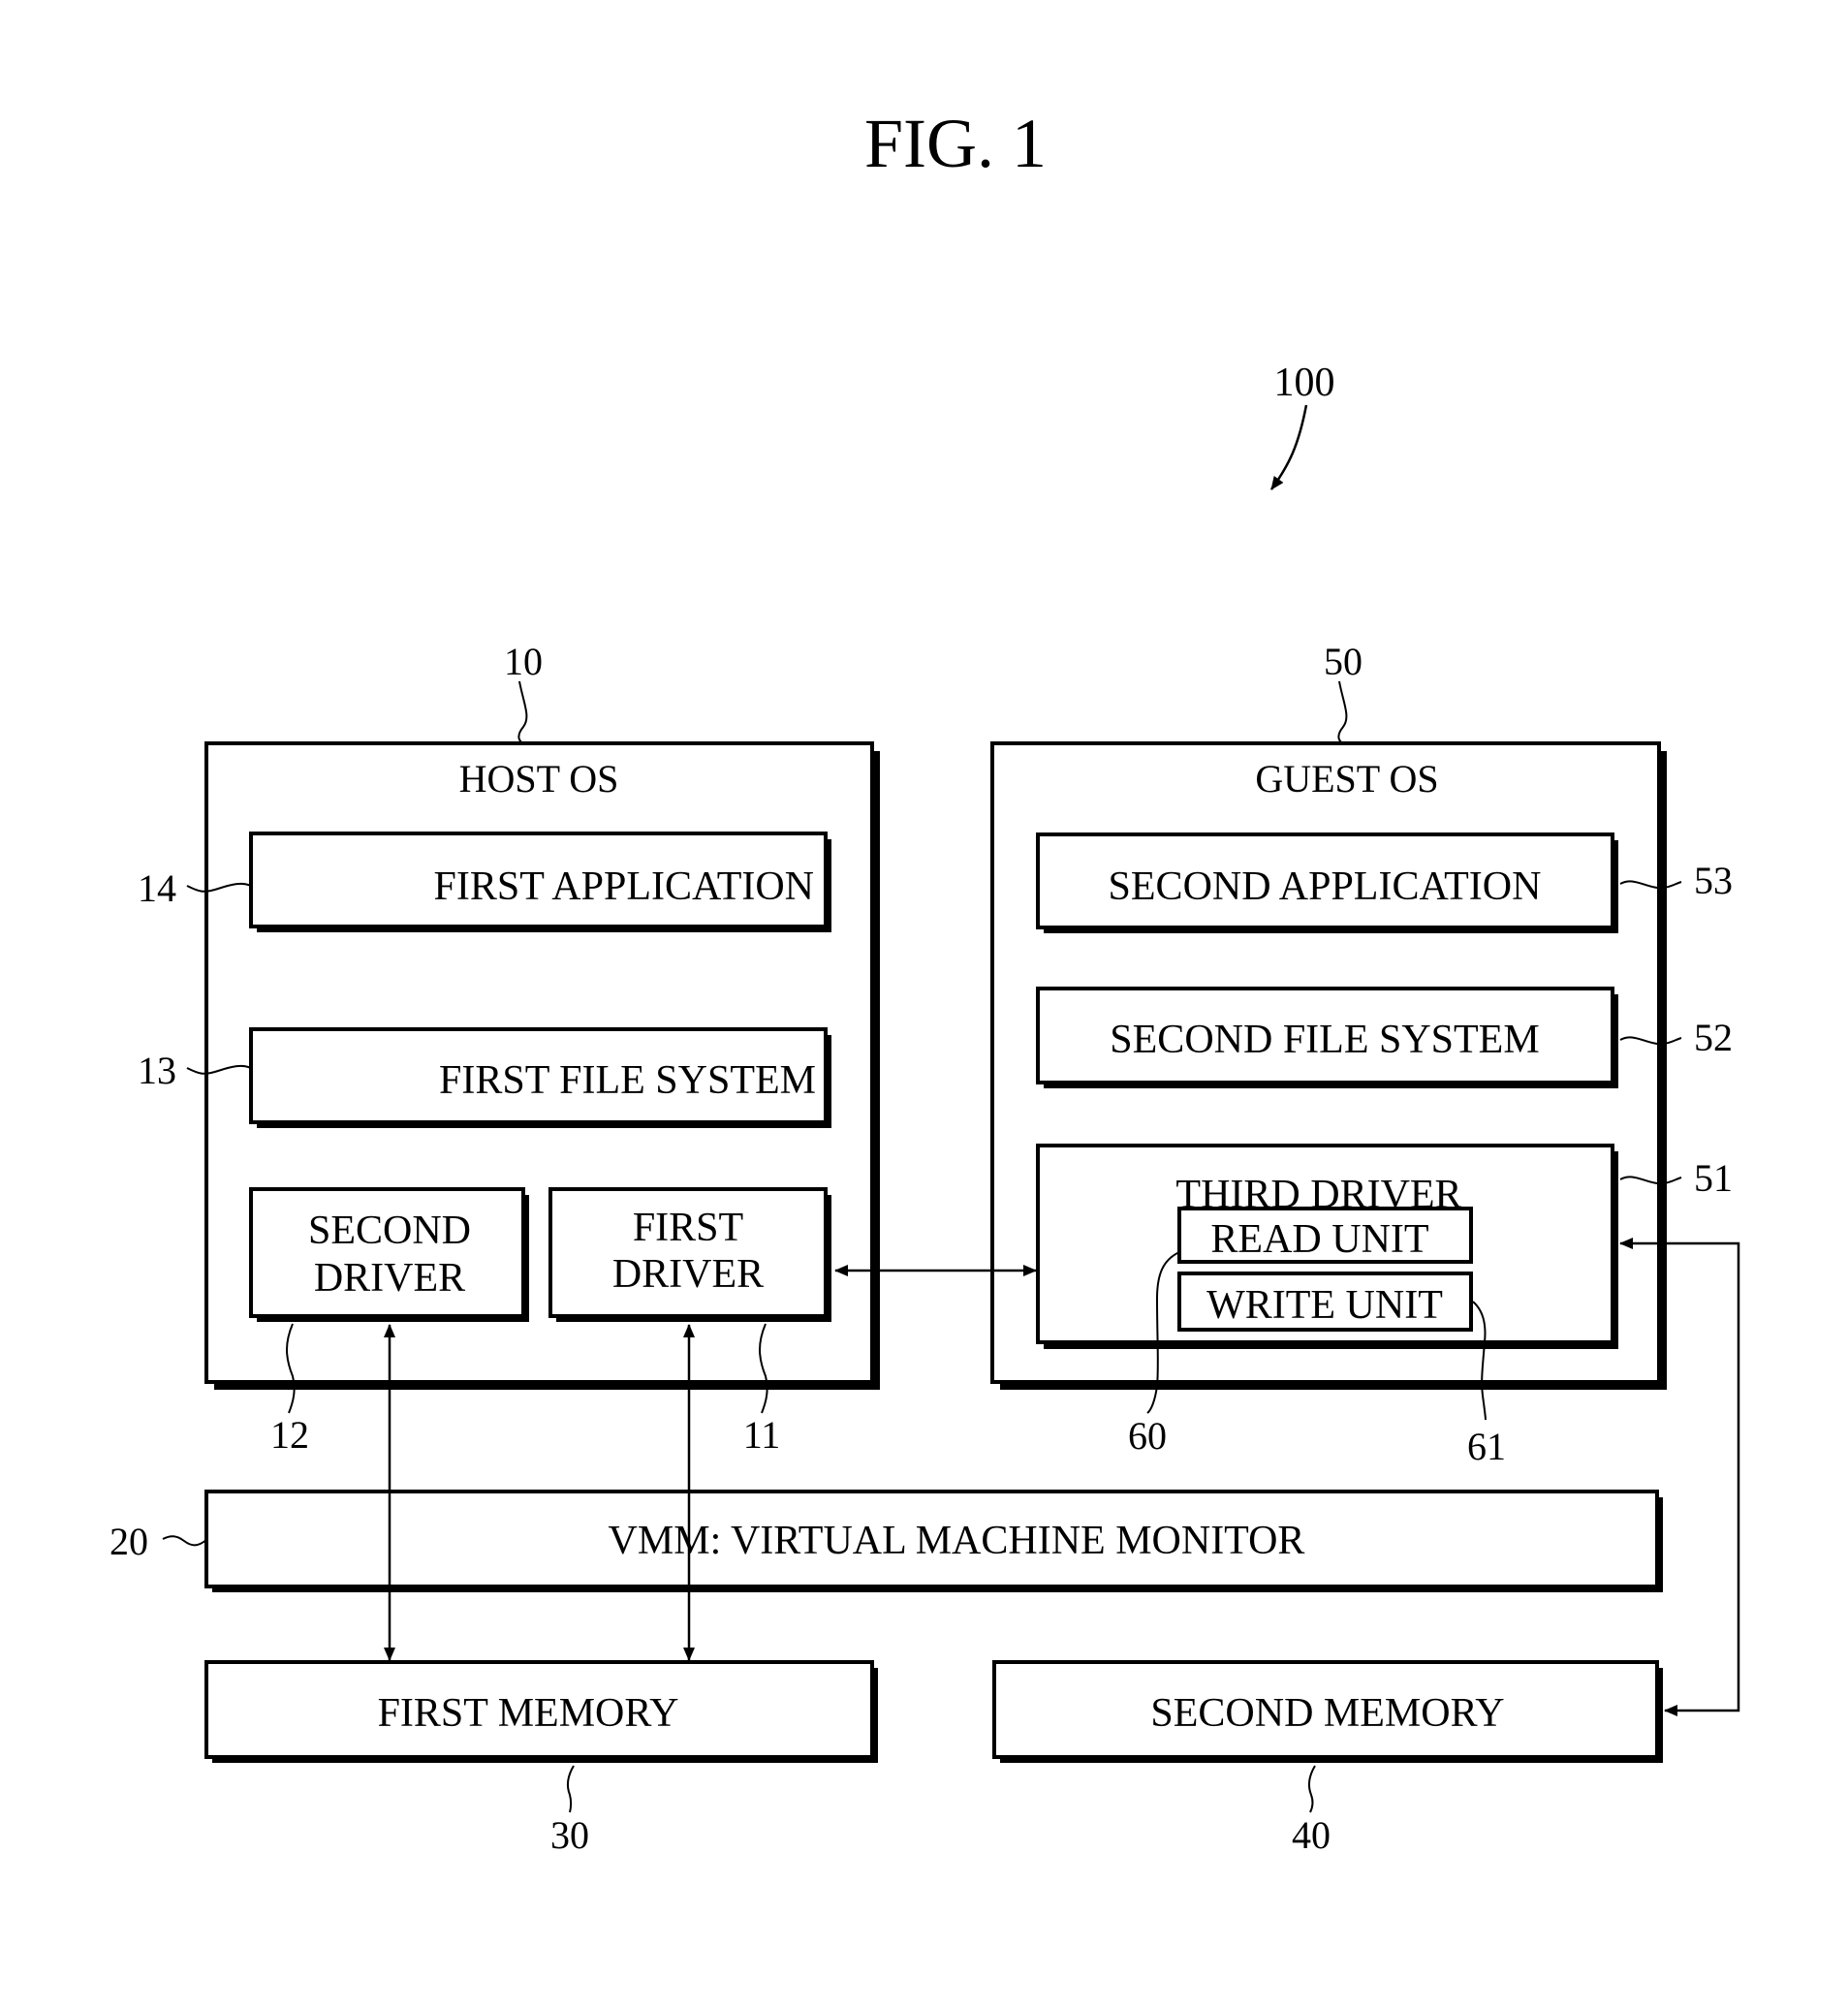 Image resolution: width=1848 pixels, height=2010 pixels. Describe the element at coordinates (1343, 661) in the screenshot. I see `guest-os-ref: 50` at that location.